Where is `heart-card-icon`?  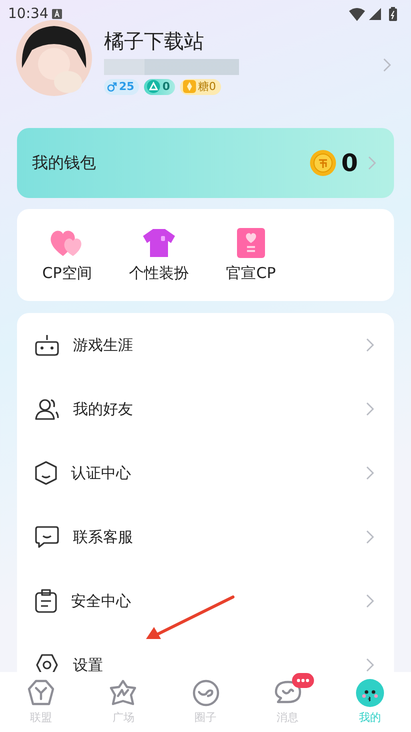 heart-card-icon is located at coordinates (251, 243).